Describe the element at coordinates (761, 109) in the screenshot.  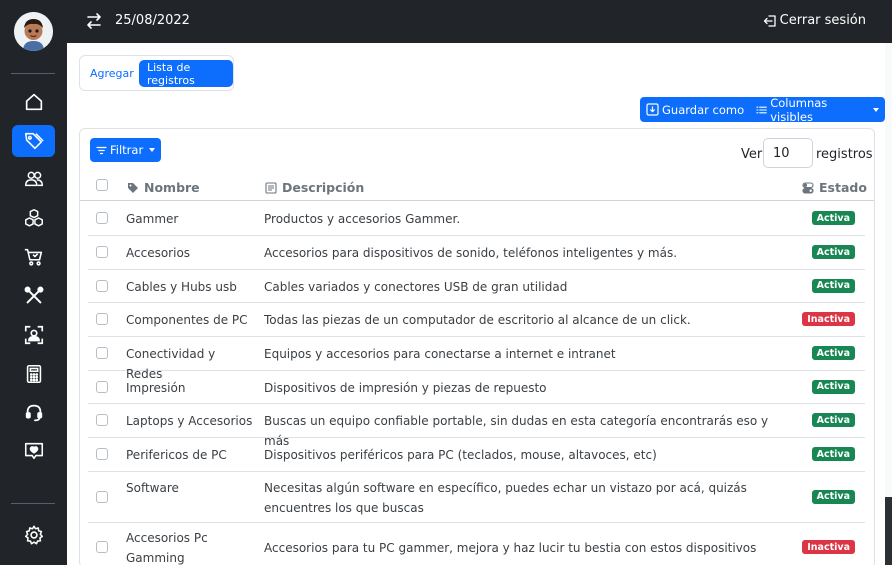
I see `list-icon` at that location.